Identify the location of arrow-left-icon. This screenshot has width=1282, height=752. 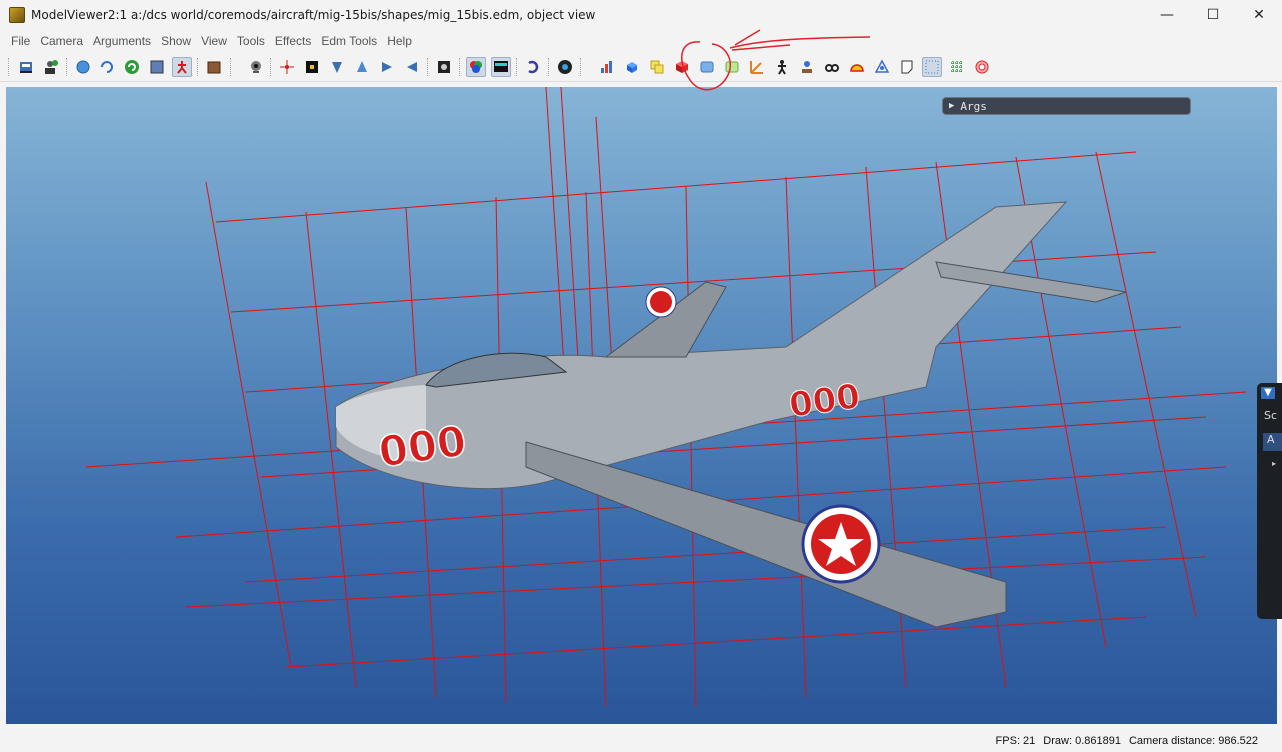
(412, 67).